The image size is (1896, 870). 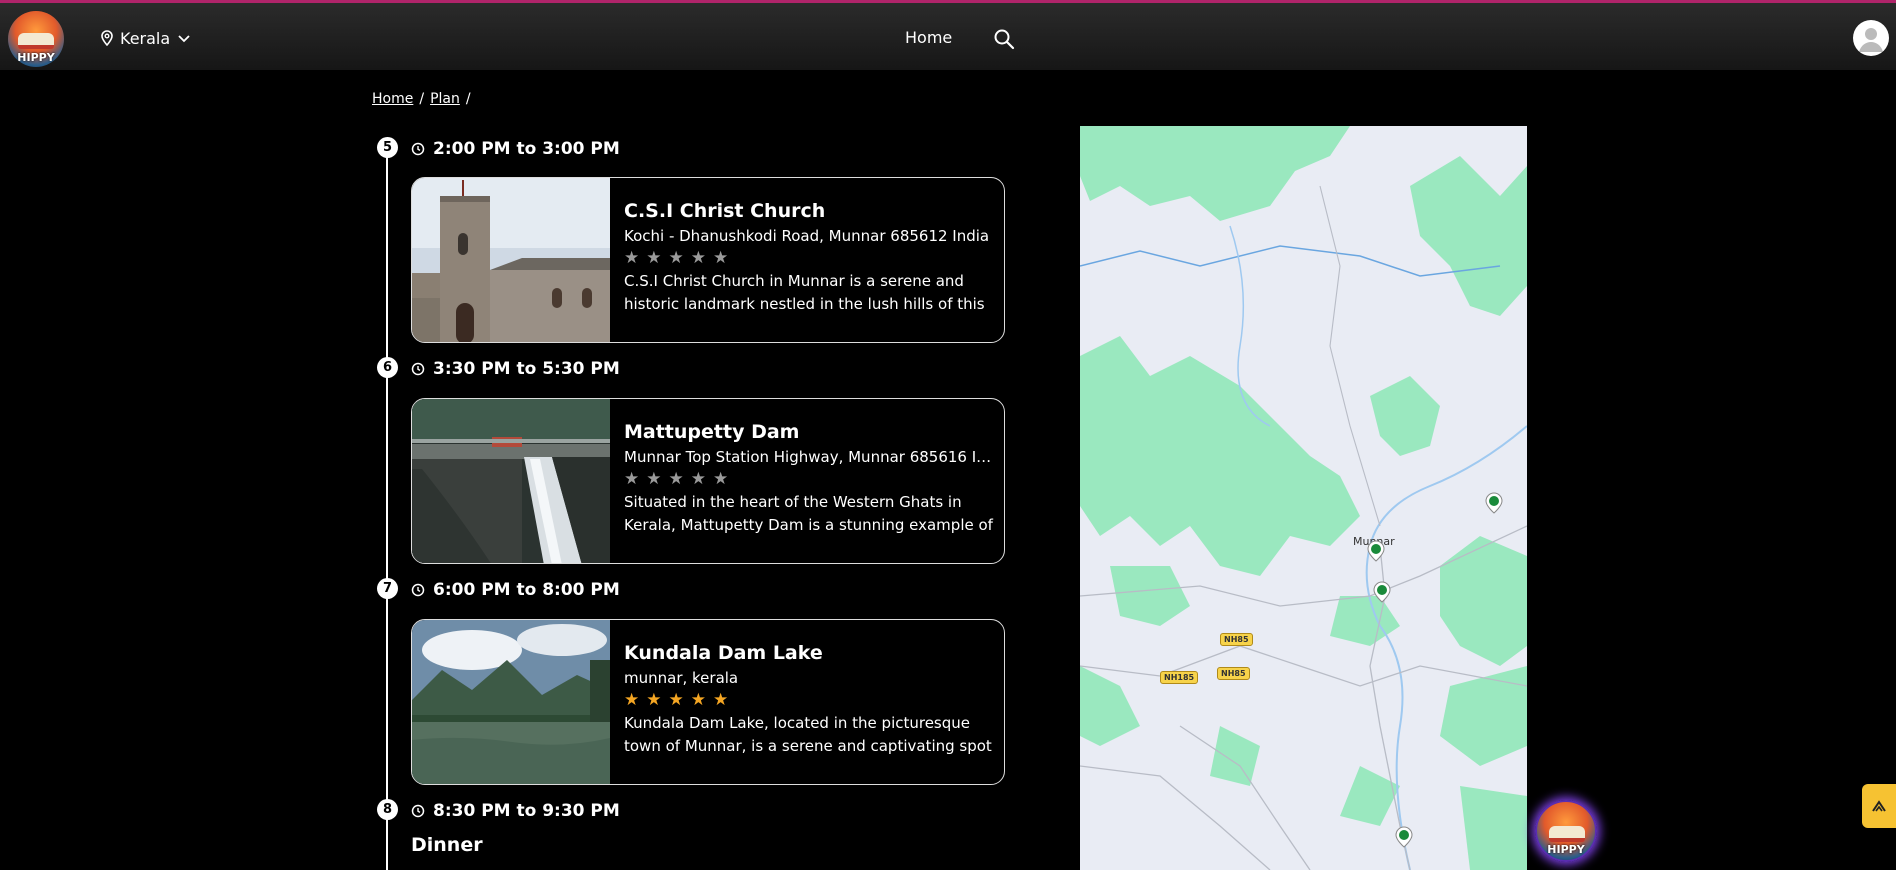 What do you see at coordinates (387, 588) in the screenshot?
I see `step-number: 7` at bounding box center [387, 588].